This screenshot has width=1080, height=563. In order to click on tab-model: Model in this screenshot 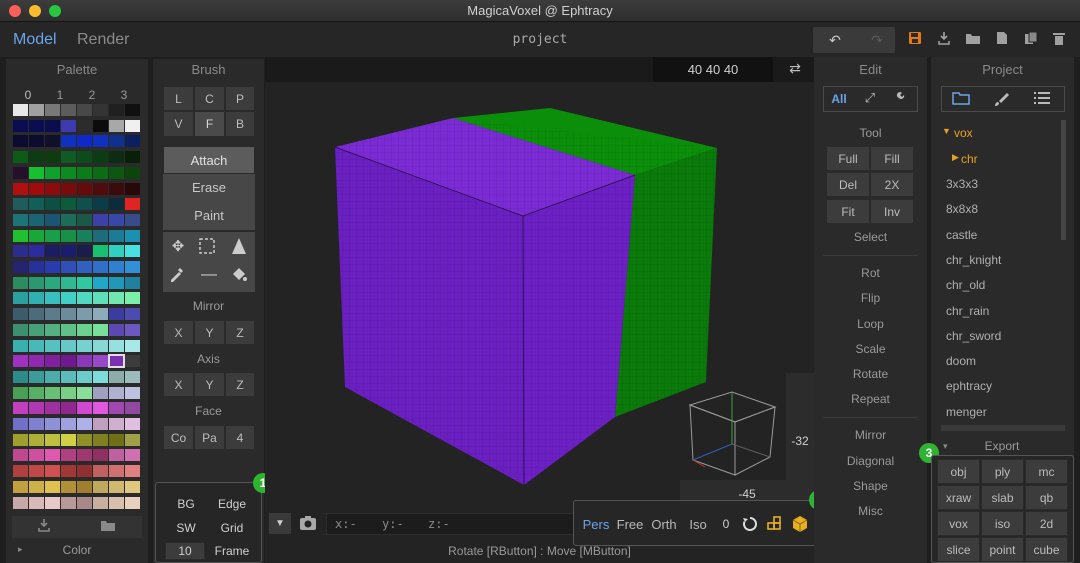, I will do `click(35, 40)`.